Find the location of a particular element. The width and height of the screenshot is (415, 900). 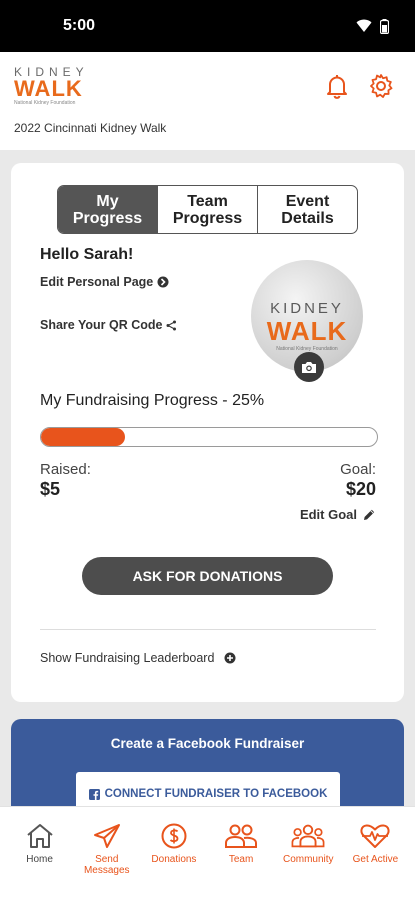

tab-my-progress: My Progress is located at coordinates (107, 209).